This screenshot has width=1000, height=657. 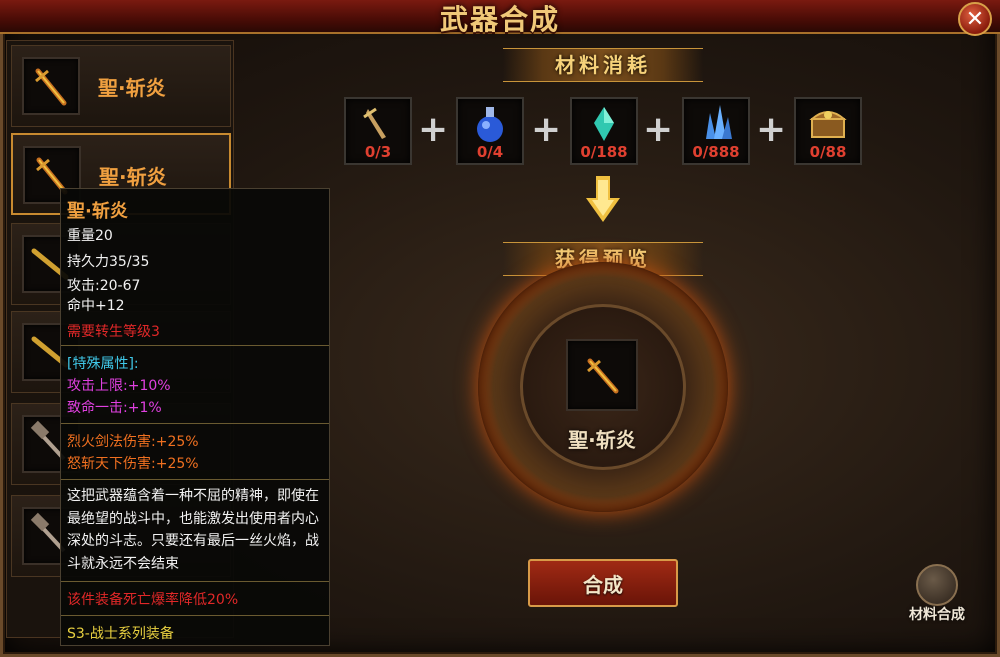 I want to click on blue-crystal-cluster-icon, so click(x=719, y=122).